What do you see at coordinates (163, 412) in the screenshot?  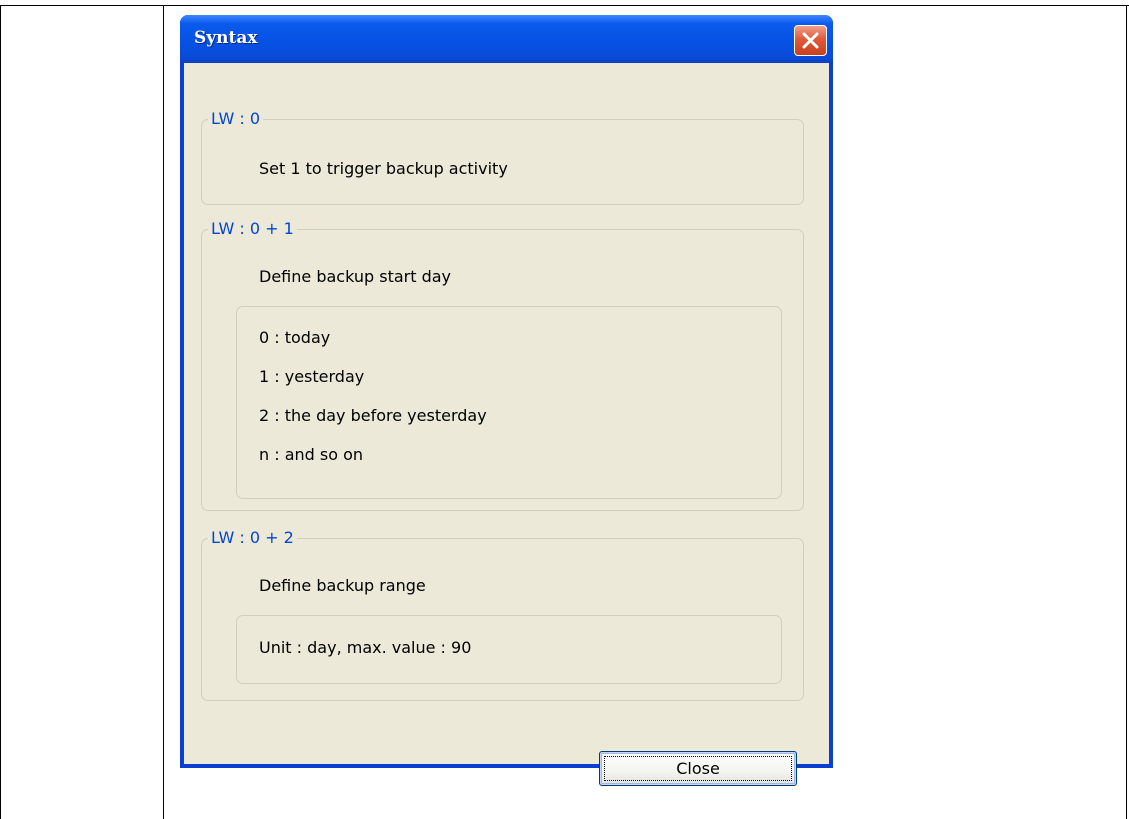 I see `table-column-divider` at bounding box center [163, 412].